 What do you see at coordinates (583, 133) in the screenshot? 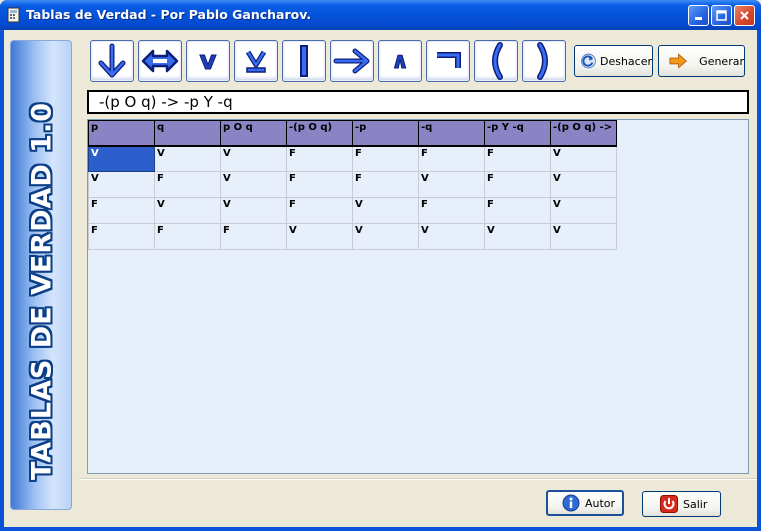
I see `column-header: -(p O q) ->` at bounding box center [583, 133].